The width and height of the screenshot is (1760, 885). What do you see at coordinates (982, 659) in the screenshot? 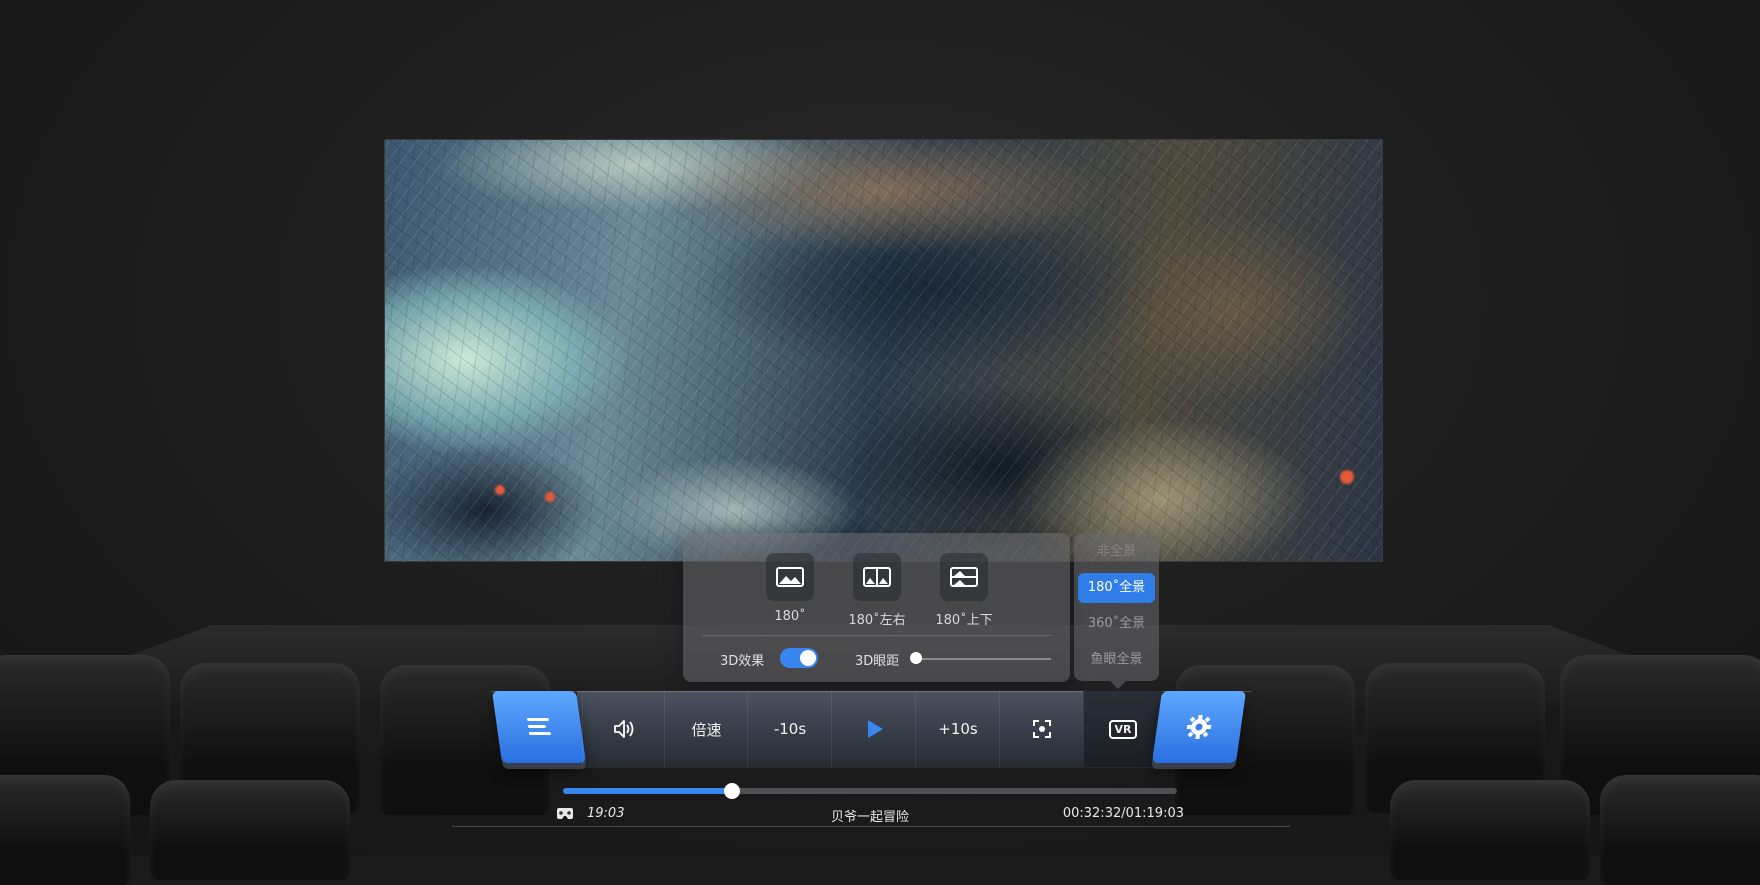
I see `eye-distance-slider` at bounding box center [982, 659].